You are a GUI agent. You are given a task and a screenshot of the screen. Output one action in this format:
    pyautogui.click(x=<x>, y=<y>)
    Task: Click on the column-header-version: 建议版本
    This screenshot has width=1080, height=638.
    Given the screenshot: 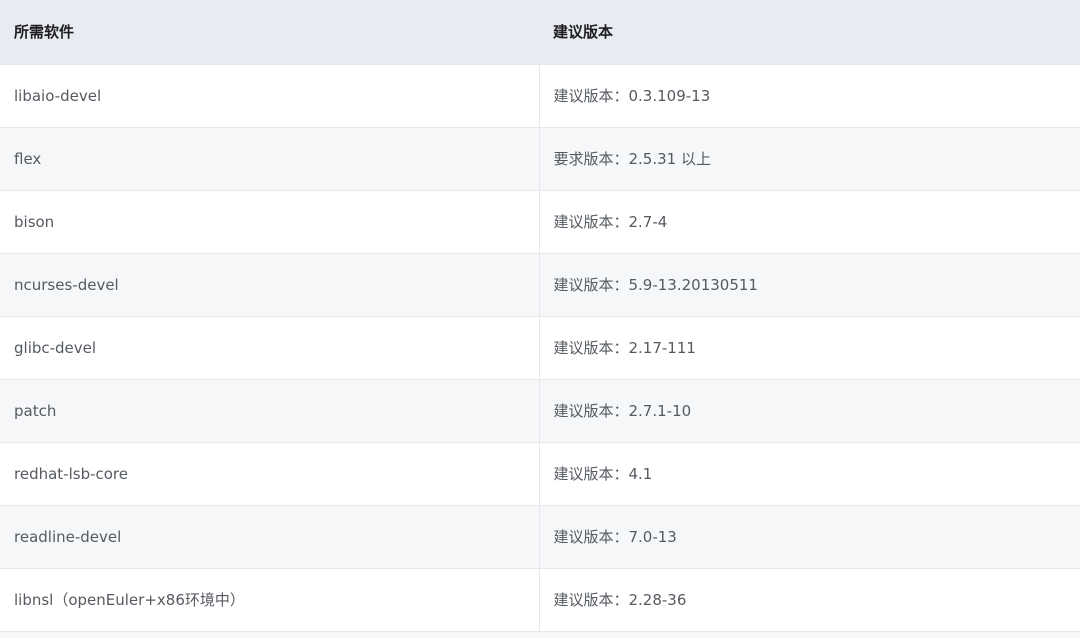 What is the action you would take?
    pyautogui.click(x=809, y=32)
    